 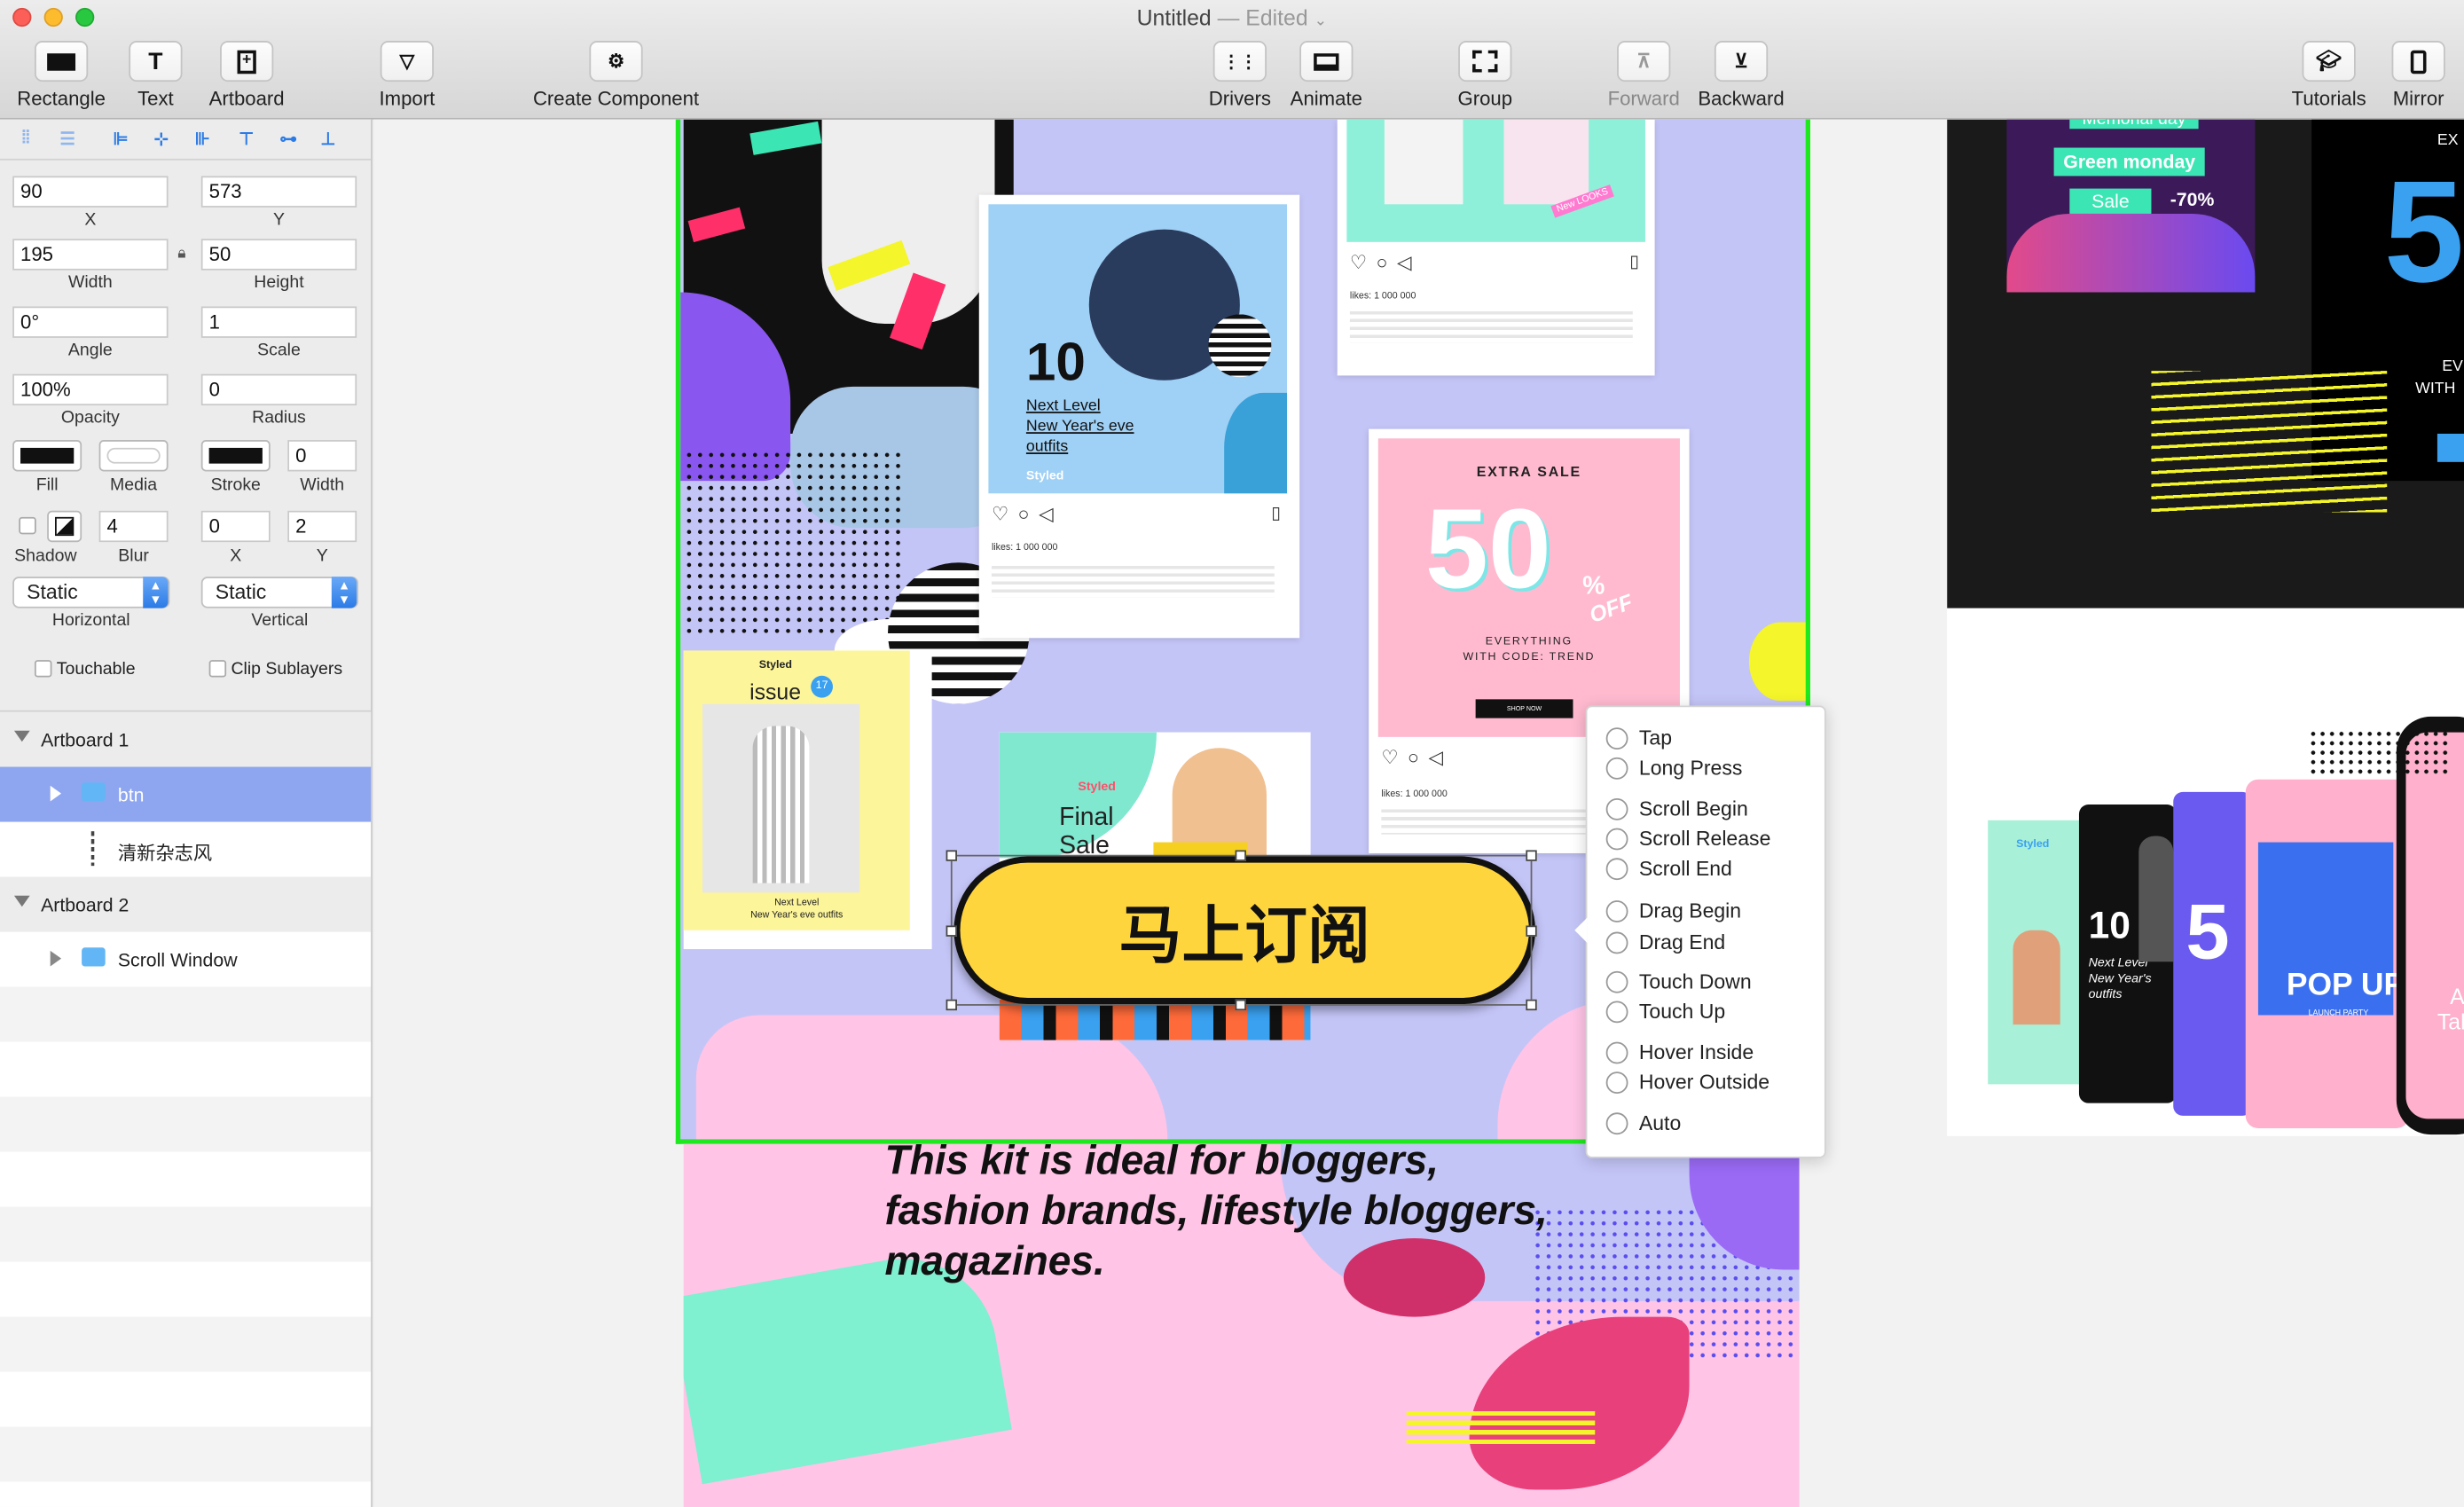 What do you see at coordinates (1638, 738) in the screenshot?
I see `trigger-option-tap: Tap` at bounding box center [1638, 738].